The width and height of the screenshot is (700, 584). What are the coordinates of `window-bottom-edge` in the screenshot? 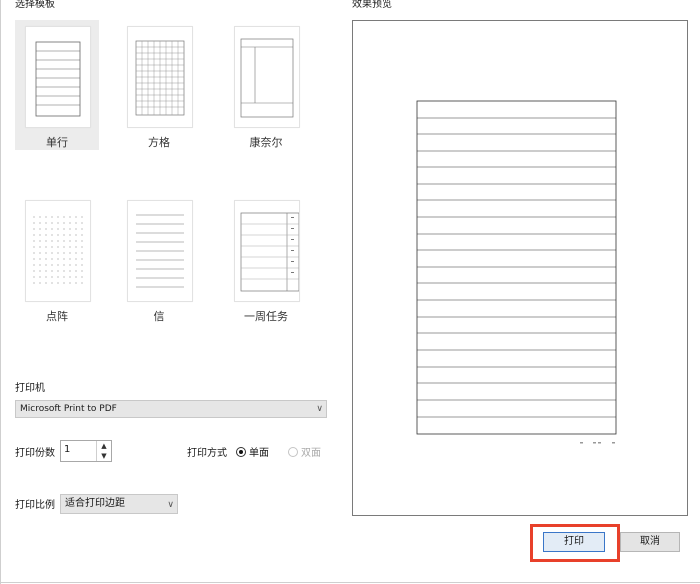 It's located at (350, 582).